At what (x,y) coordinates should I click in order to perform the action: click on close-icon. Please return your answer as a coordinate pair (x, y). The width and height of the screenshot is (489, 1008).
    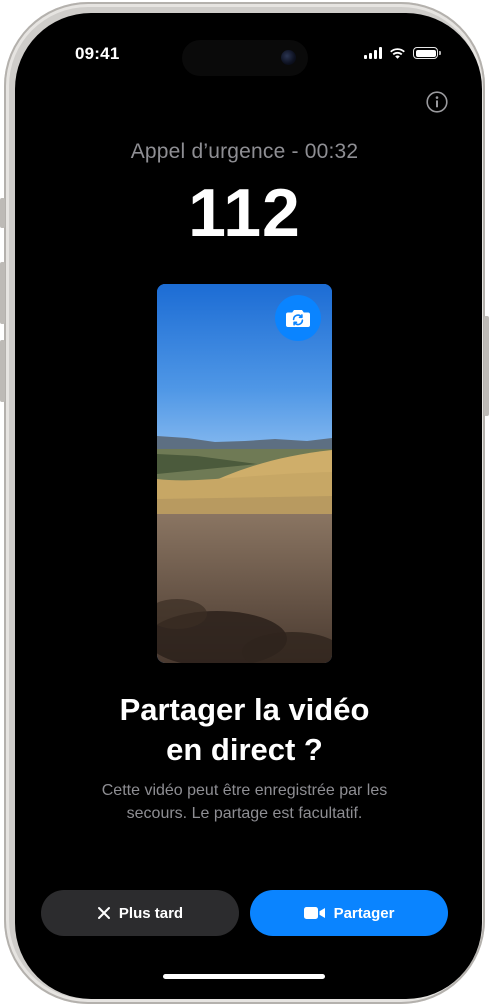
    Looking at the image, I should click on (103, 913).